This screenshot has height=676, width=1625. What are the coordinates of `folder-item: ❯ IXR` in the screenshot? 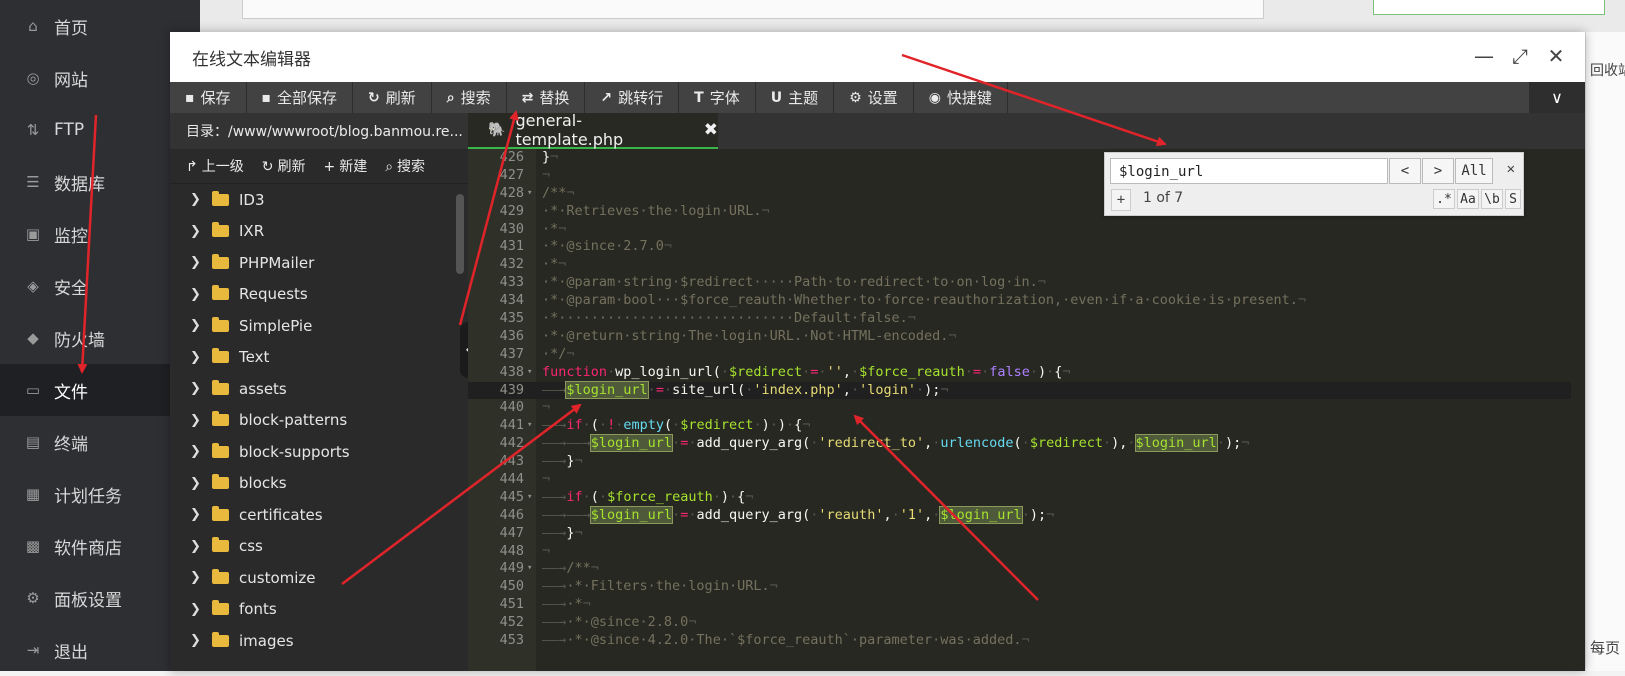 It's located at (313, 232).